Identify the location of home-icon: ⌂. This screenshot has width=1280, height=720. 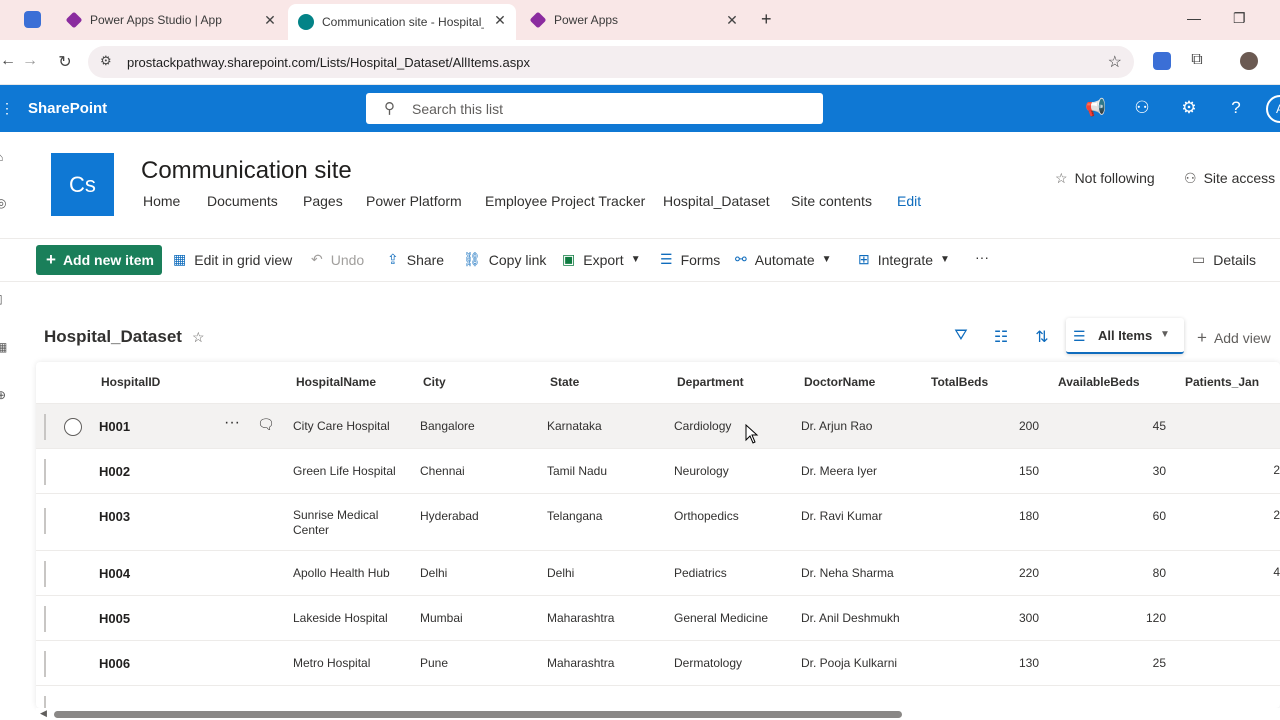
(1, 157).